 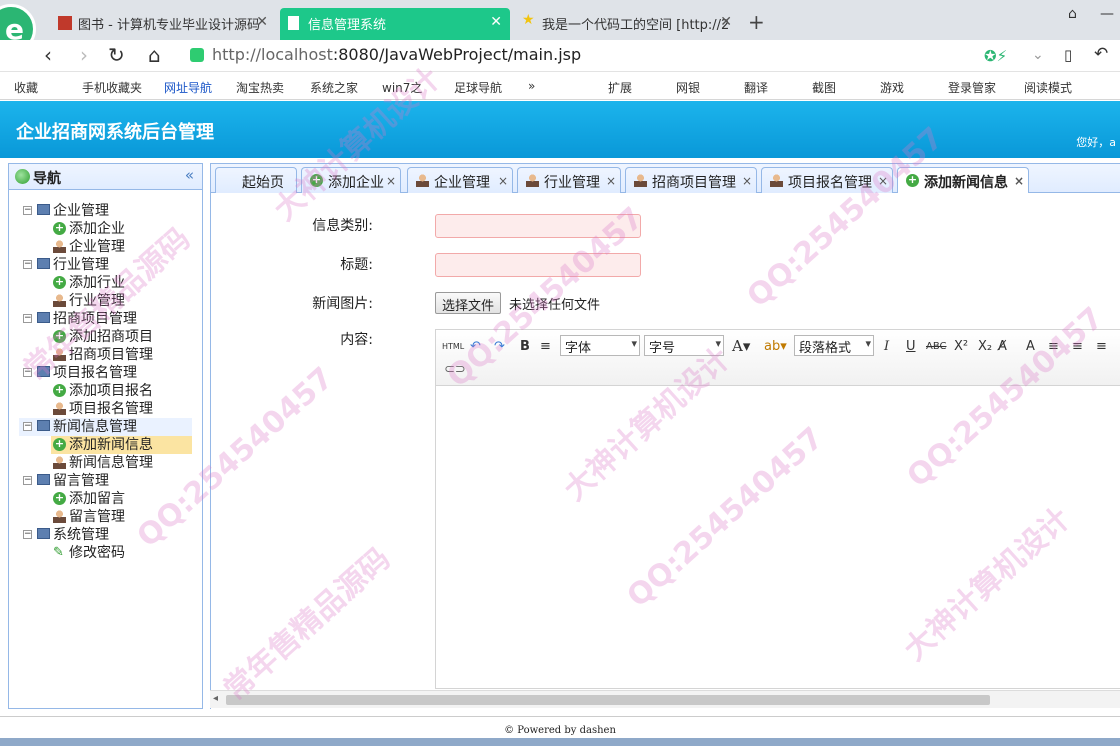 I want to click on tree-item: ✎ 修改密码, so click(x=105, y=553).